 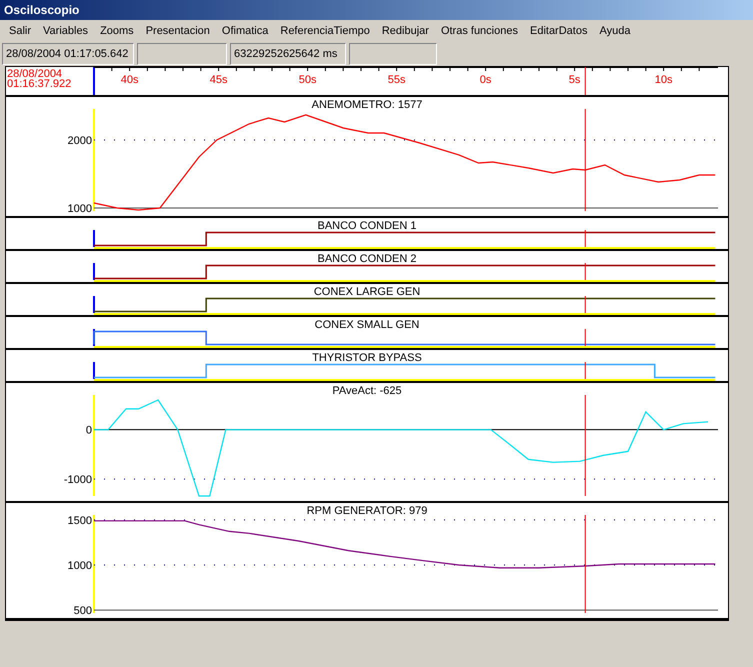 I want to click on menu-item: Ayuda, so click(x=615, y=31).